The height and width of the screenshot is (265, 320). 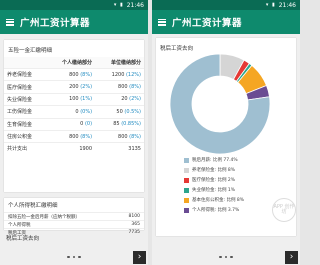 I want to click on row-label: 生育保险金, so click(x=25, y=124).